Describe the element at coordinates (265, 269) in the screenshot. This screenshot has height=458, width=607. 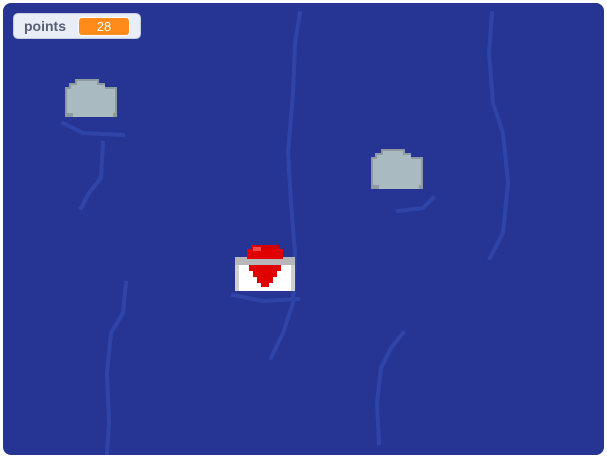
I see `heart-envelope-icon` at that location.